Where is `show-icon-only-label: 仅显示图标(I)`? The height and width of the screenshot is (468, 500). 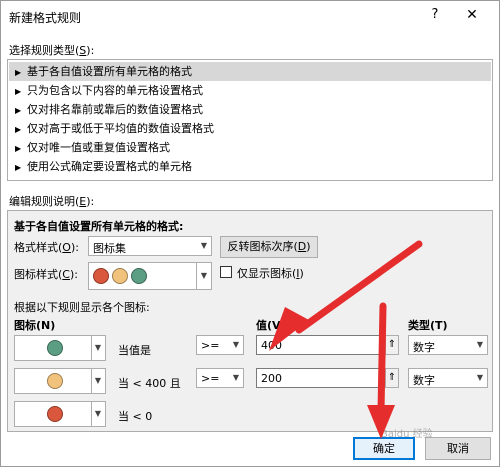 show-icon-only-label: 仅显示图标(I) is located at coordinates (270, 273).